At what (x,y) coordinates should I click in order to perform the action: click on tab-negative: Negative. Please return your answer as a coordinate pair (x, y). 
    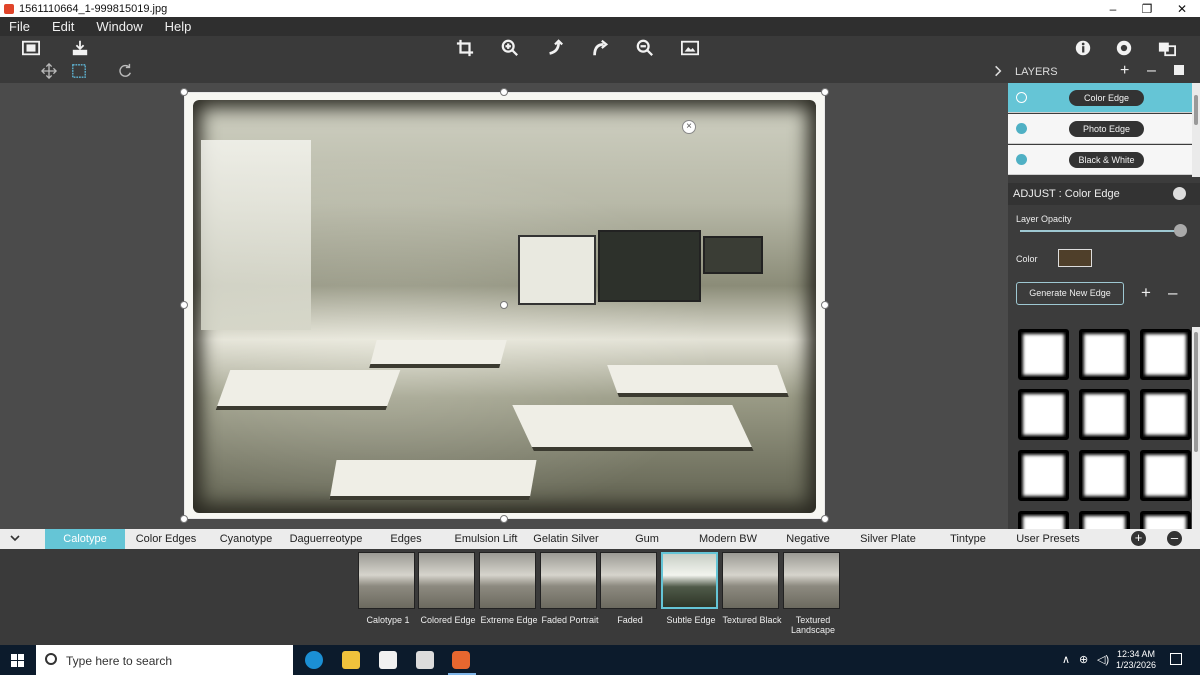
    Looking at the image, I should click on (808, 539).